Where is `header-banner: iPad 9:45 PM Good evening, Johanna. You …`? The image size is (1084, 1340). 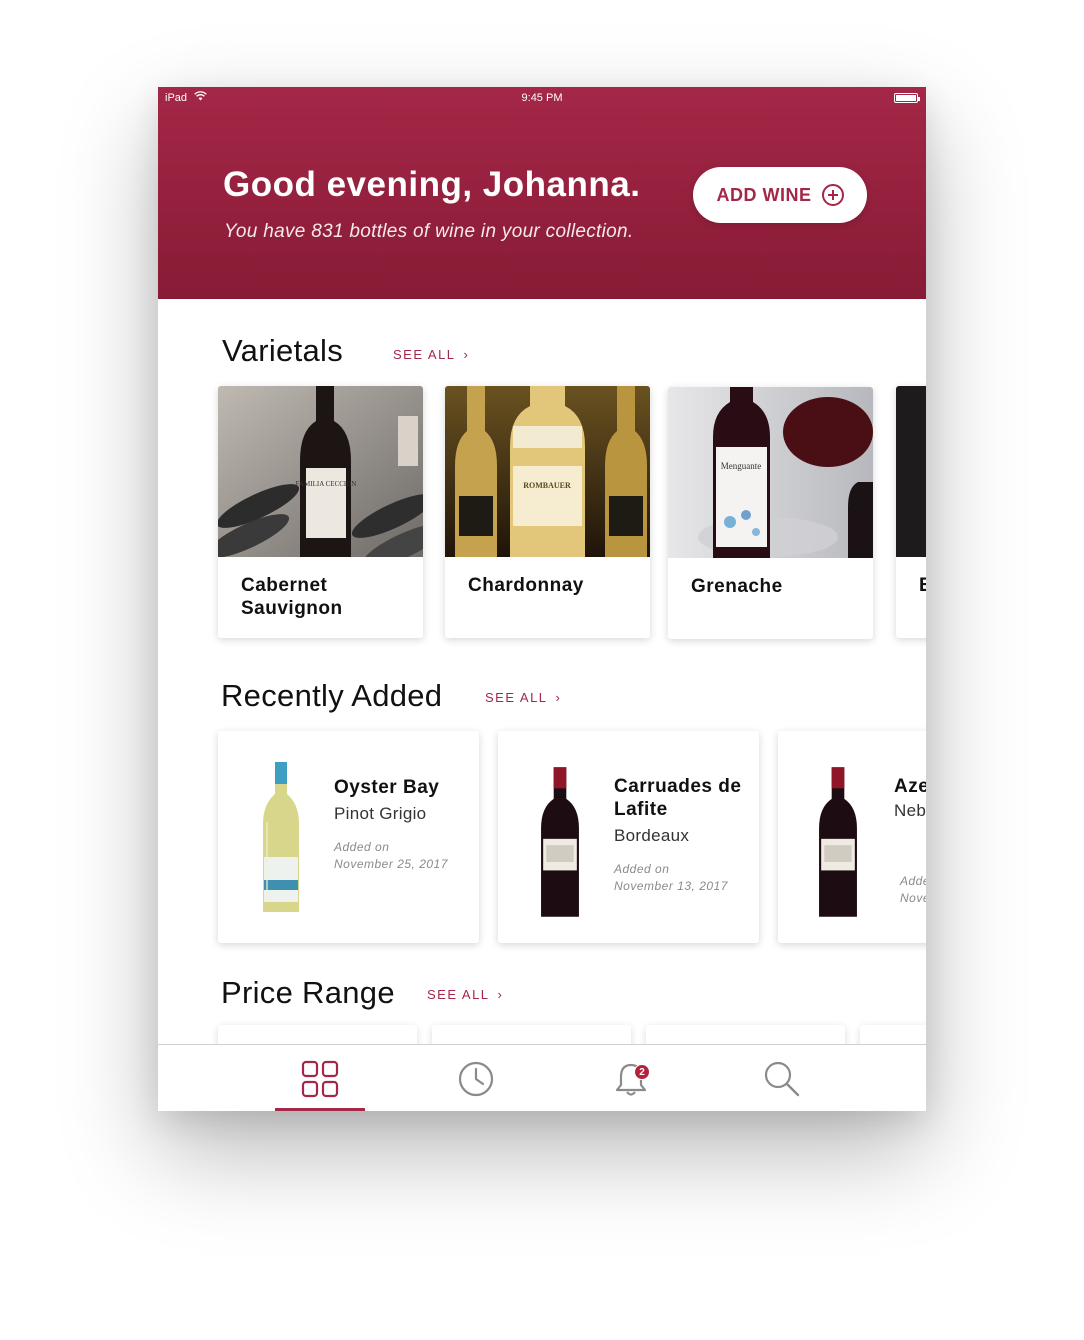 header-banner: iPad 9:45 PM Good evening, Johanna. You … is located at coordinates (542, 193).